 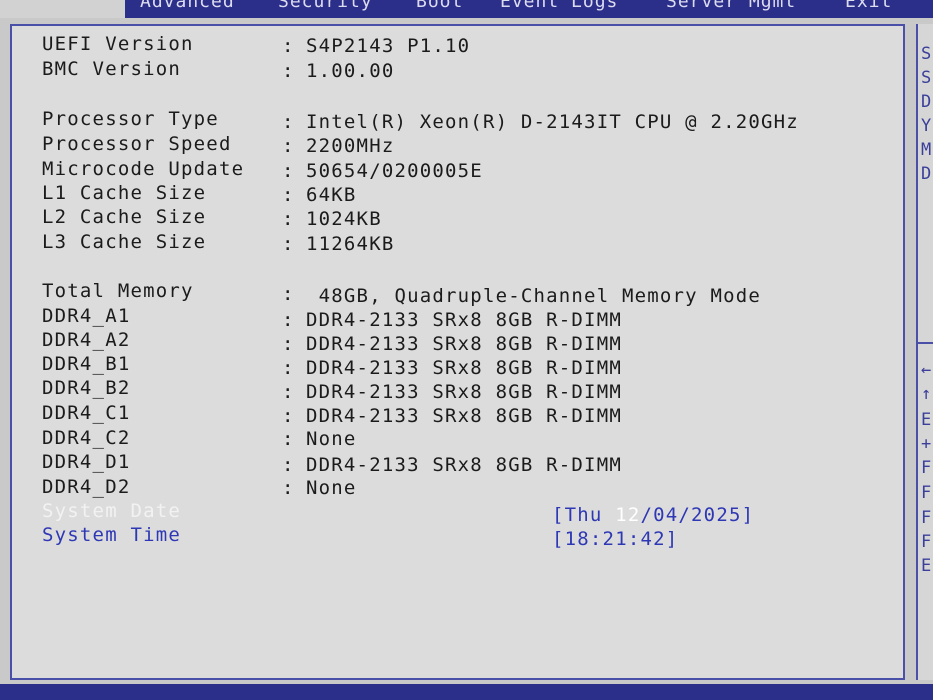 What do you see at coordinates (534, 296) in the screenshot?
I see `info-value: 48GB, Quadruple-Channel Memory Mode` at bounding box center [534, 296].